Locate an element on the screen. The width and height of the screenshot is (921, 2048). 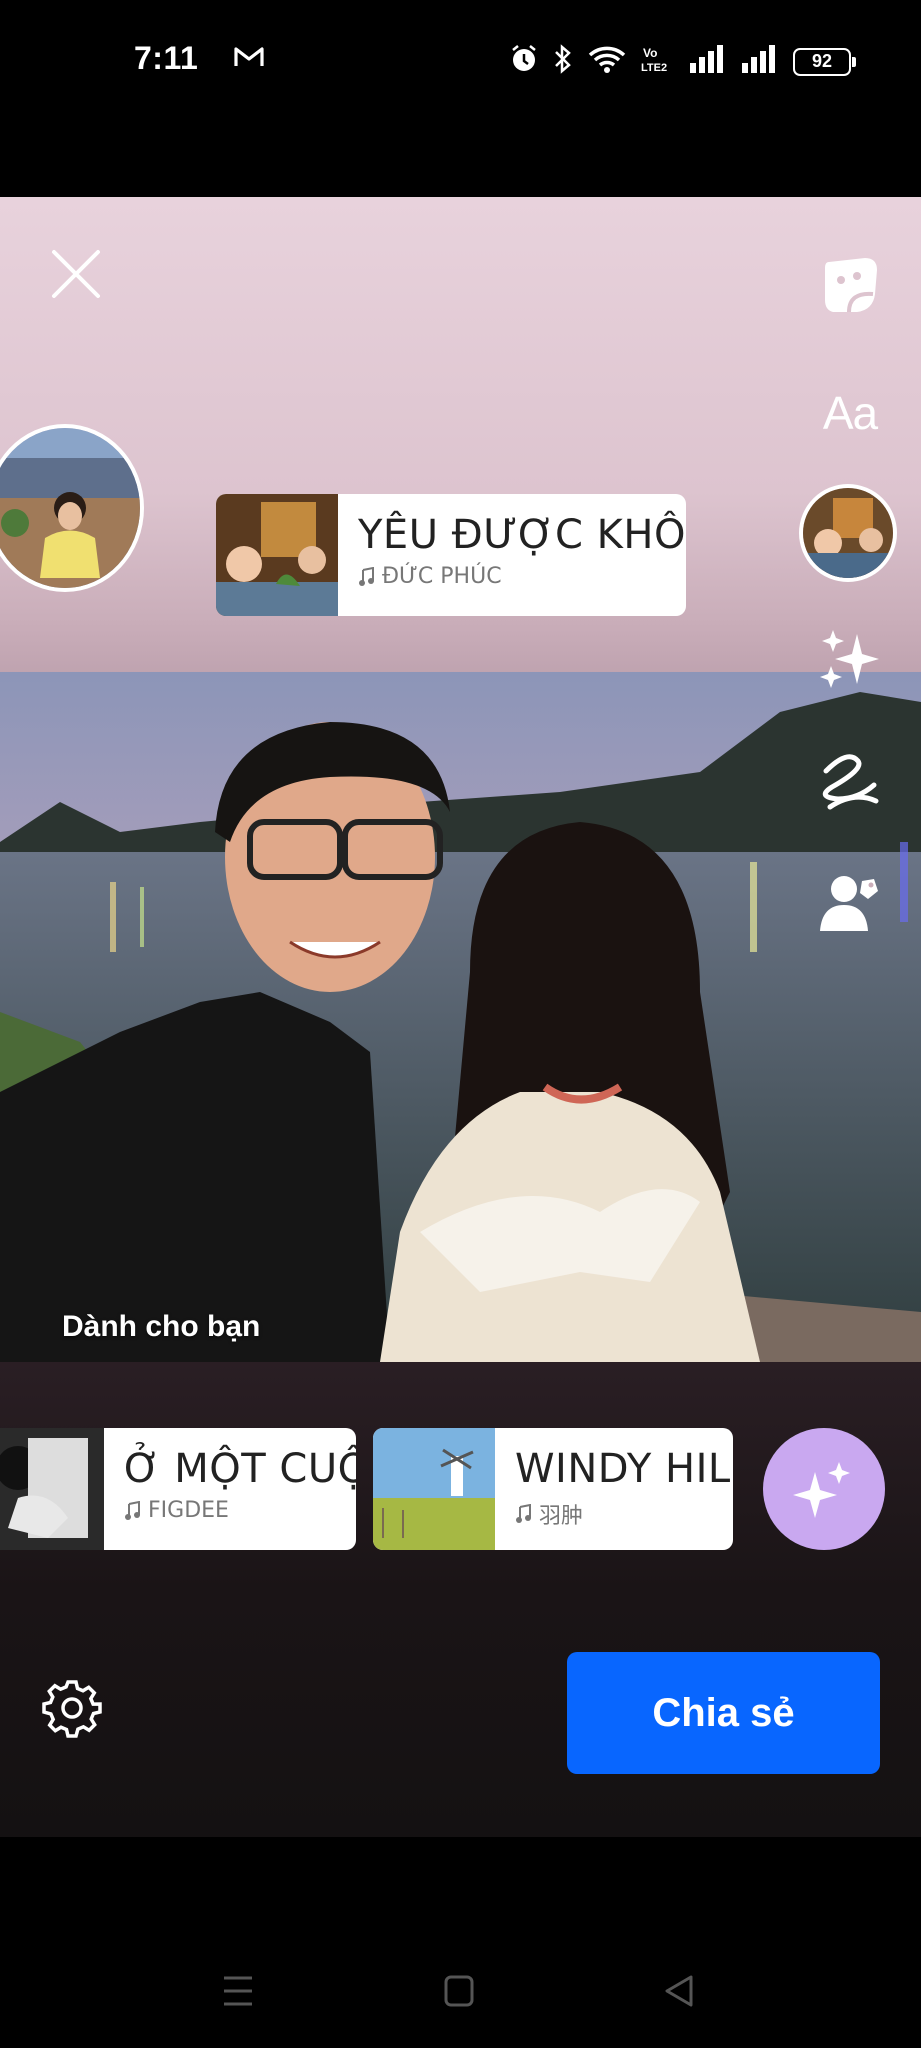
ai-suggest-button is located at coordinates (824, 1489).